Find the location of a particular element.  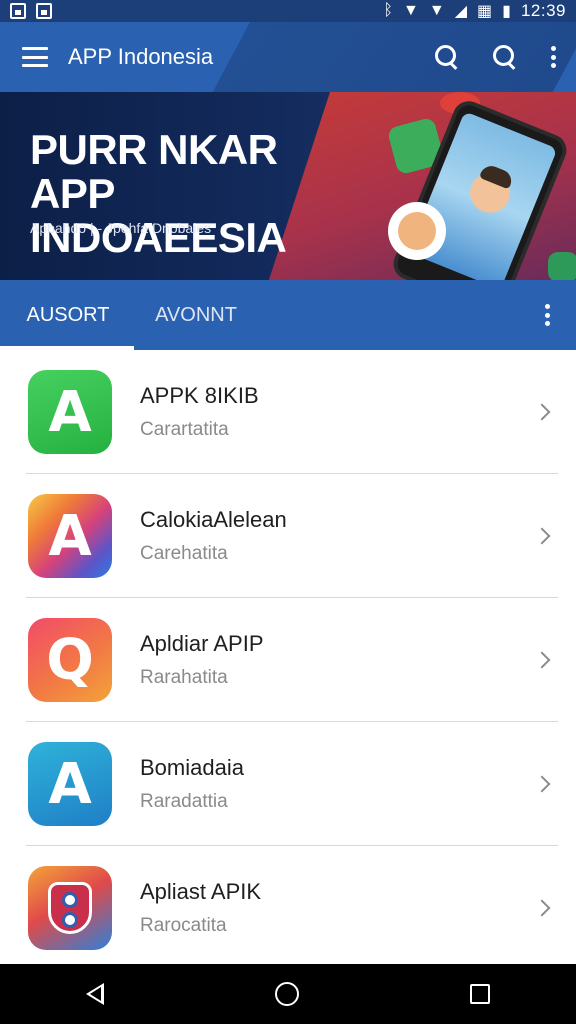

clock: 12:39 is located at coordinates (543, 10).